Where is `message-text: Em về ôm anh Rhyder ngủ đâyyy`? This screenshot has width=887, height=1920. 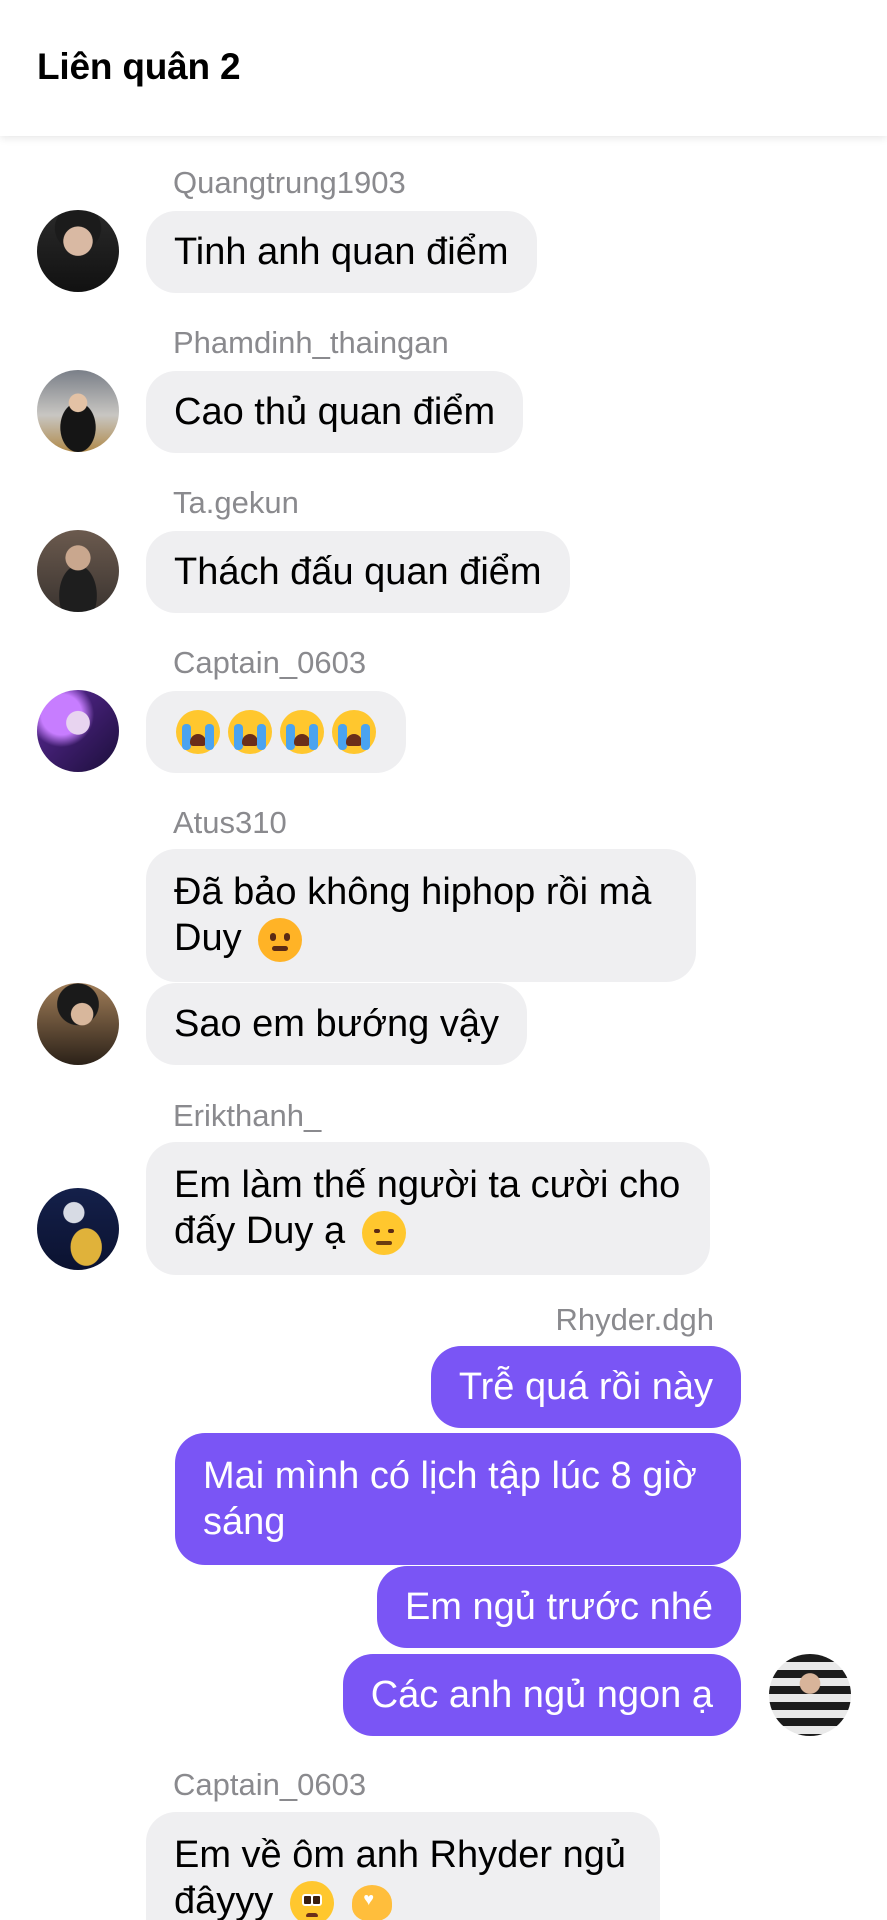 message-text: Em về ôm anh Rhyder ngủ đâyyy is located at coordinates (400, 1877).